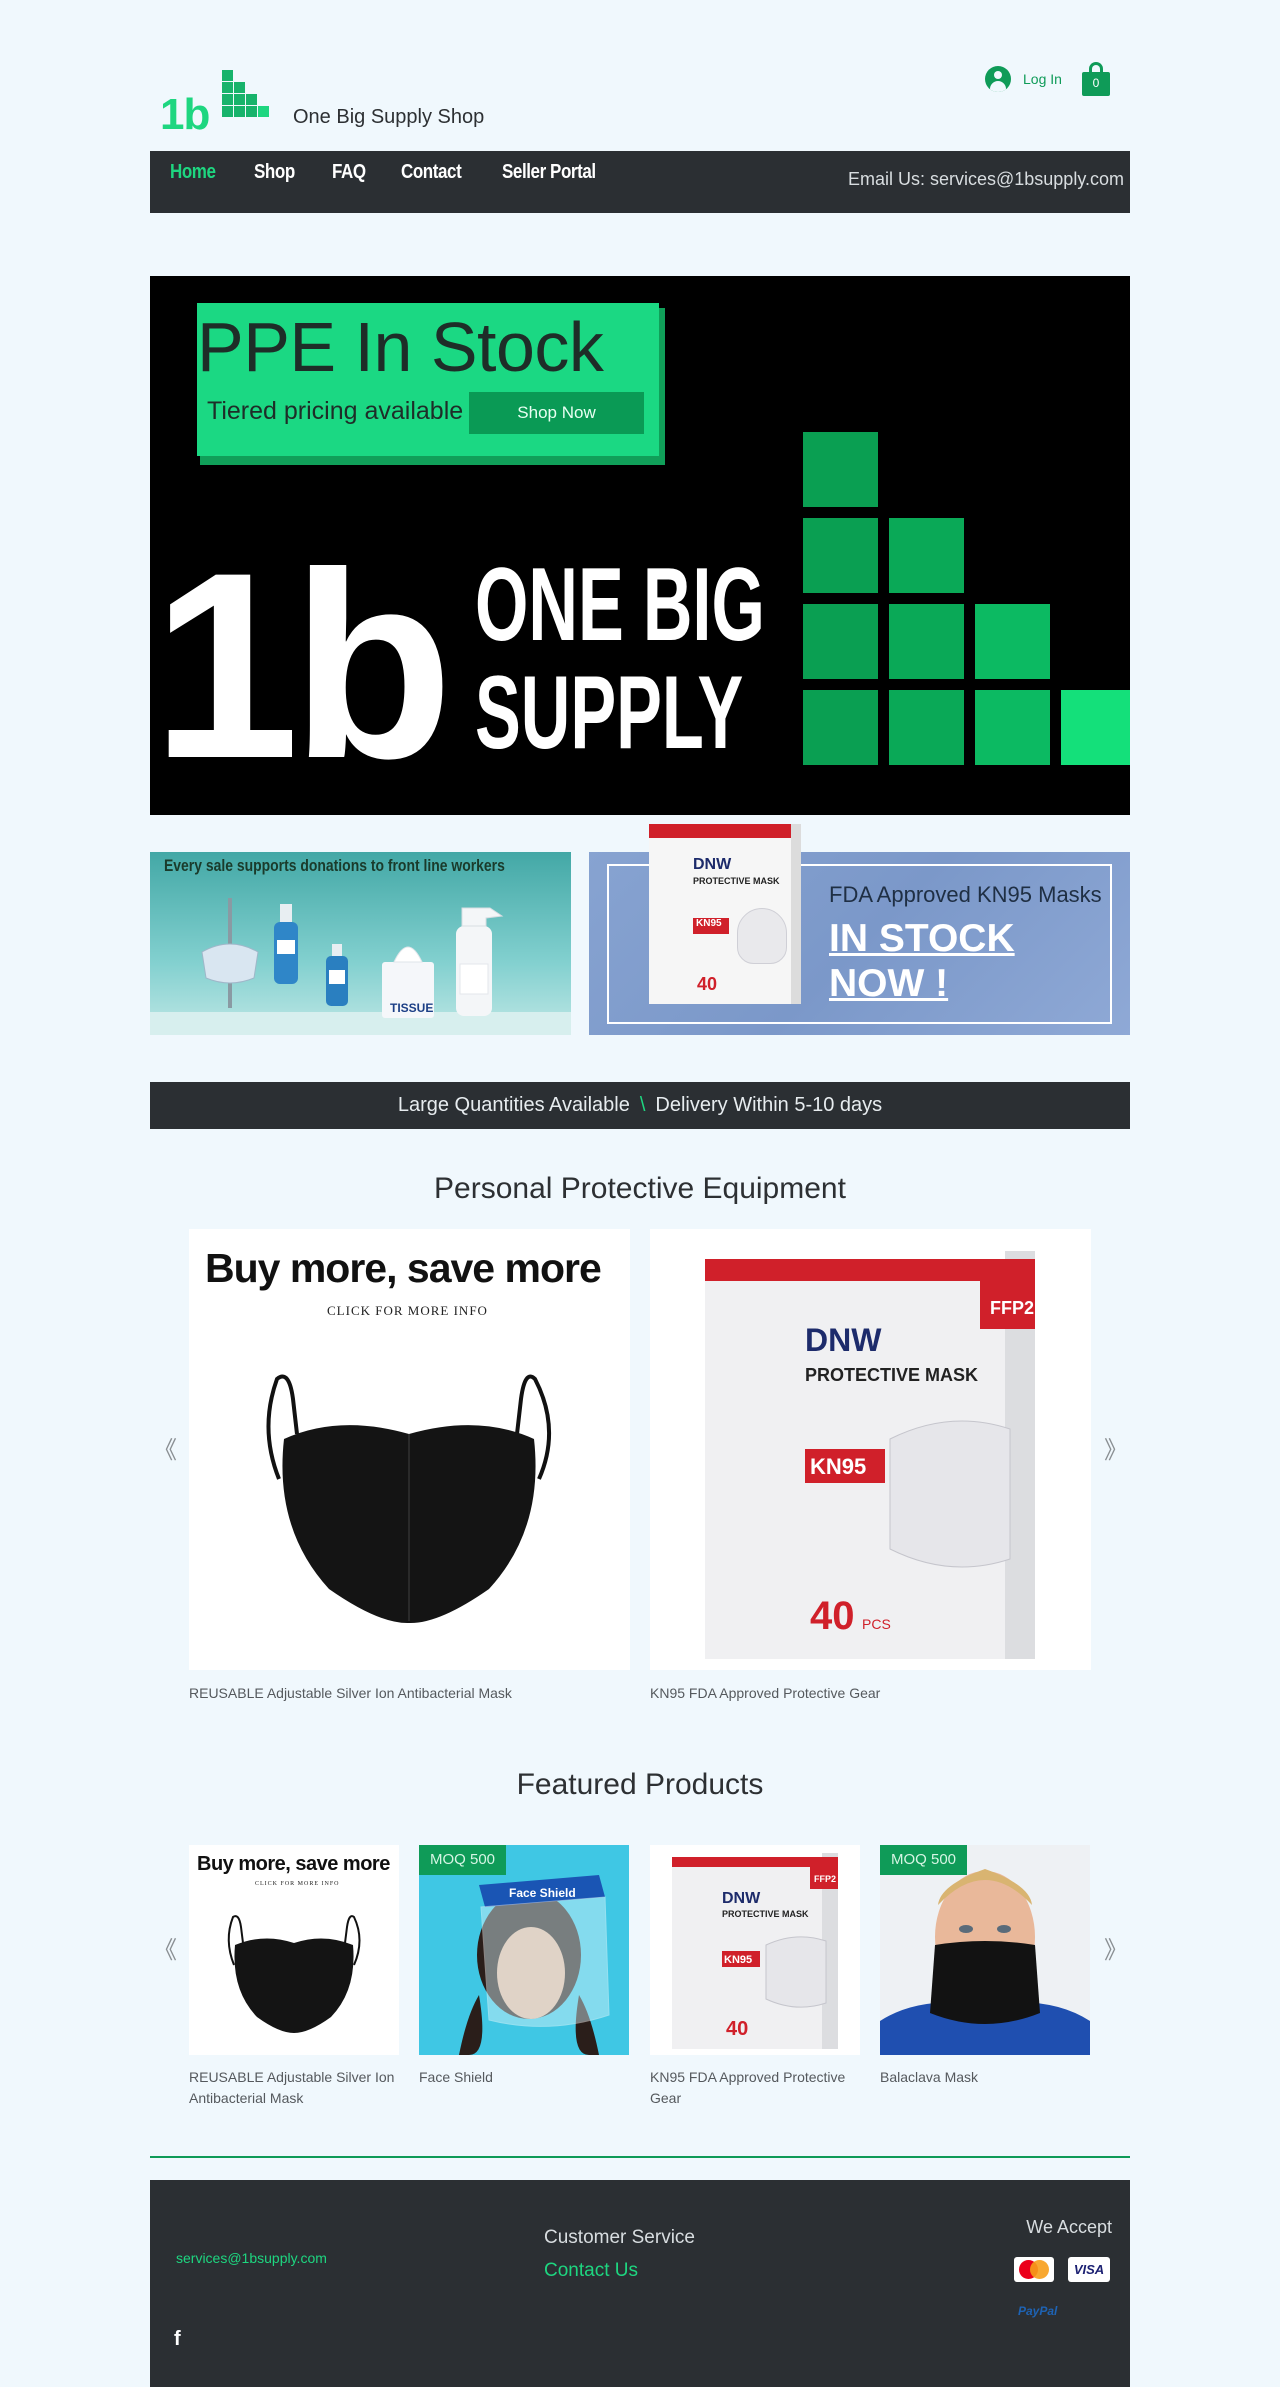 Image resolution: width=1280 pixels, height=2387 pixels. I want to click on product-card-image: MOQ 500, so click(985, 1950).